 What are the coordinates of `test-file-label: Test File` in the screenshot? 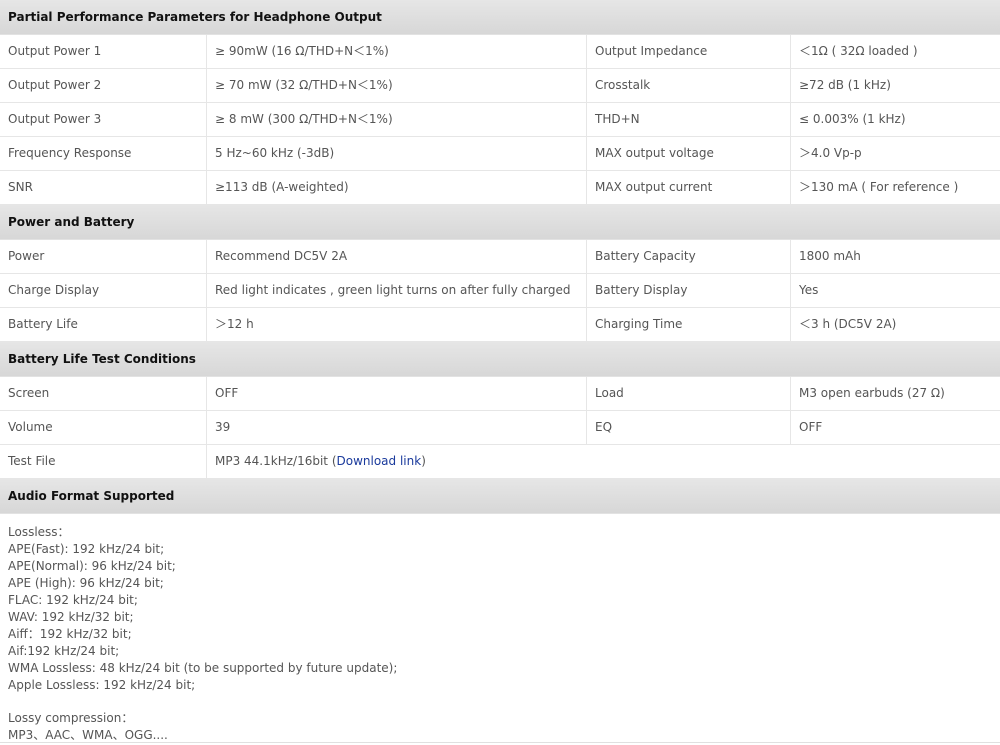 It's located at (103, 461).